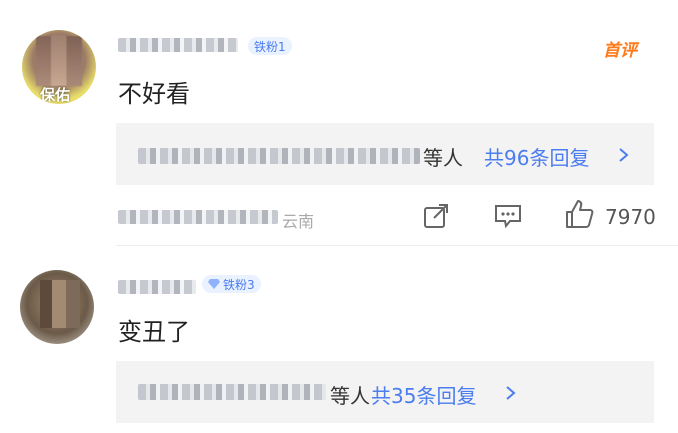  Describe the element at coordinates (630, 217) in the screenshot. I see `like-count: 7970` at that location.